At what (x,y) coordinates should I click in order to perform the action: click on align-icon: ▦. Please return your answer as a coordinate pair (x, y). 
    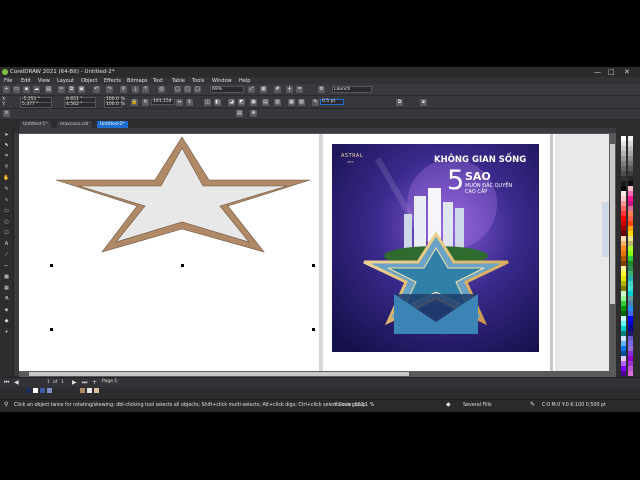
    Looking at the image, I should click on (291, 102).